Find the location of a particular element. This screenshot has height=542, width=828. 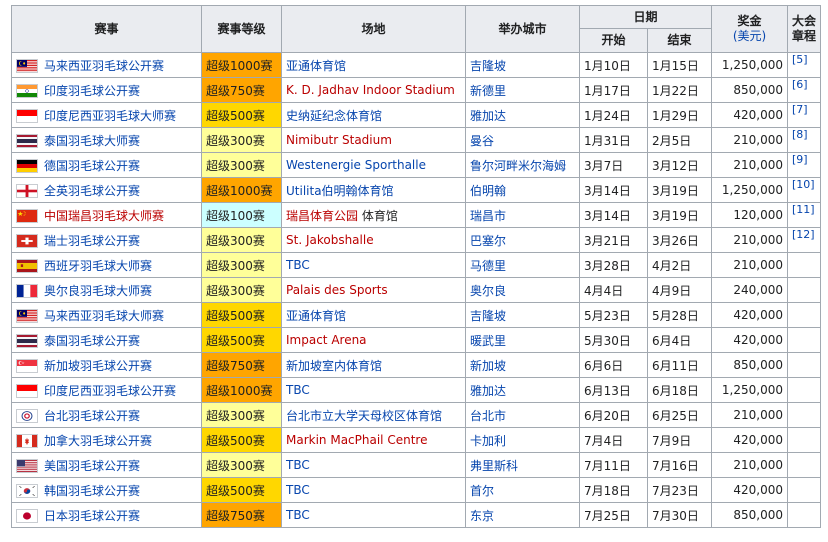

city-link: 东京 is located at coordinates (482, 516).